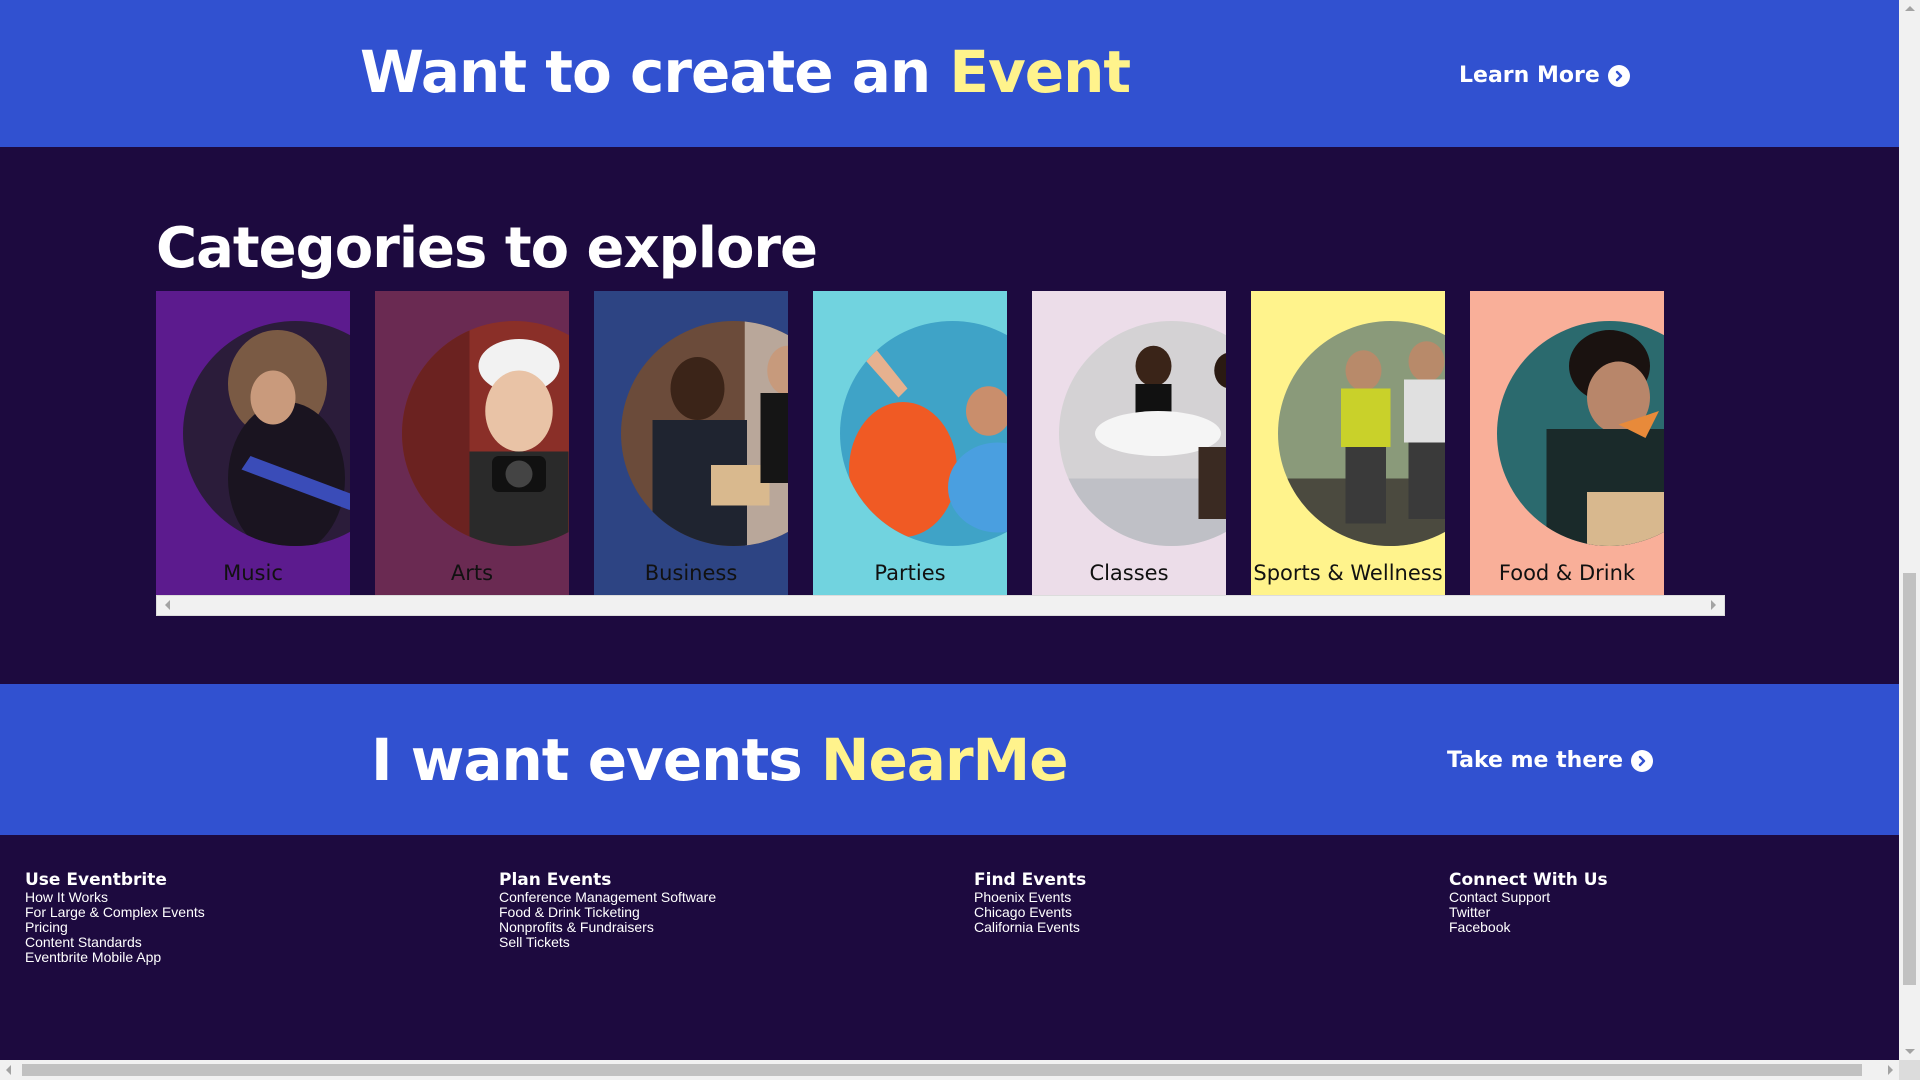  What do you see at coordinates (472, 573) in the screenshot?
I see `category-label-arts: Arts` at bounding box center [472, 573].